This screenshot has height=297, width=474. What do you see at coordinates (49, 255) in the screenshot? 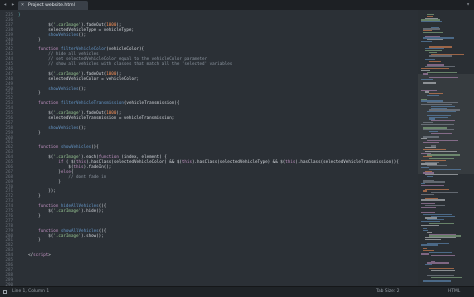
I see `code-token: >` at bounding box center [49, 255].